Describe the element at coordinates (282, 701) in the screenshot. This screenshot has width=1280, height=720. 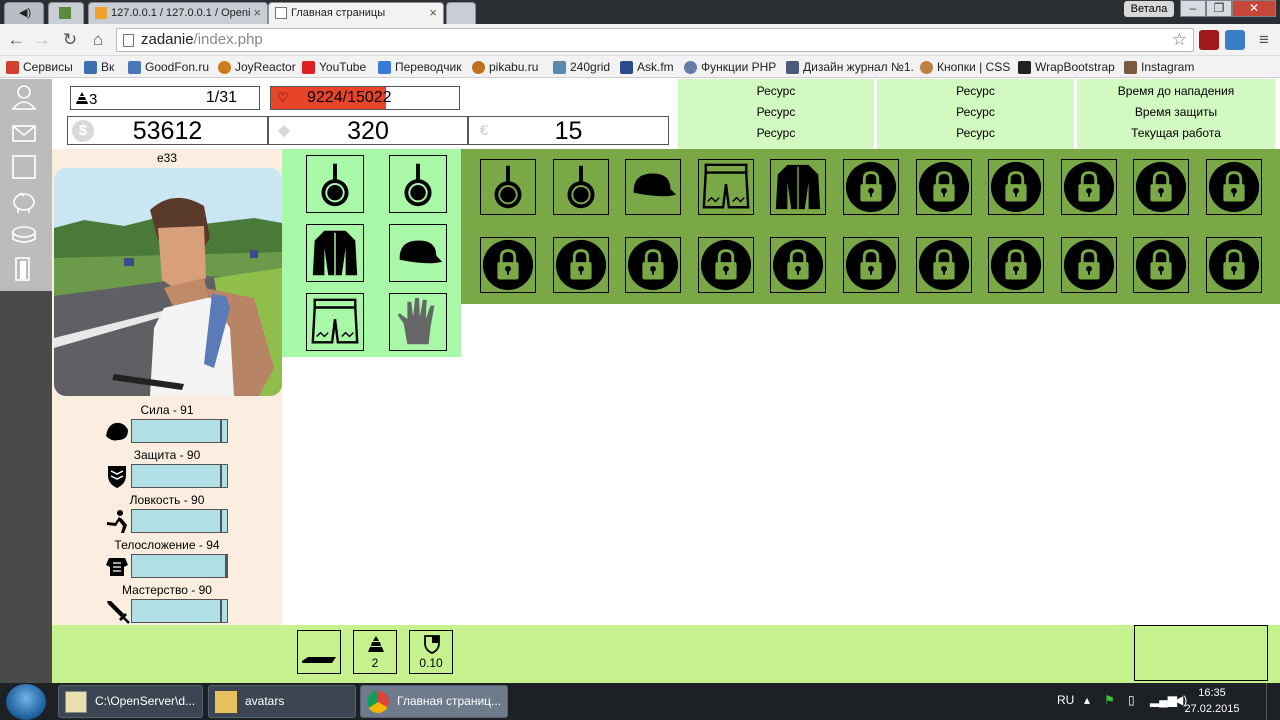
I see `task-avatars-folder: avatars` at that location.